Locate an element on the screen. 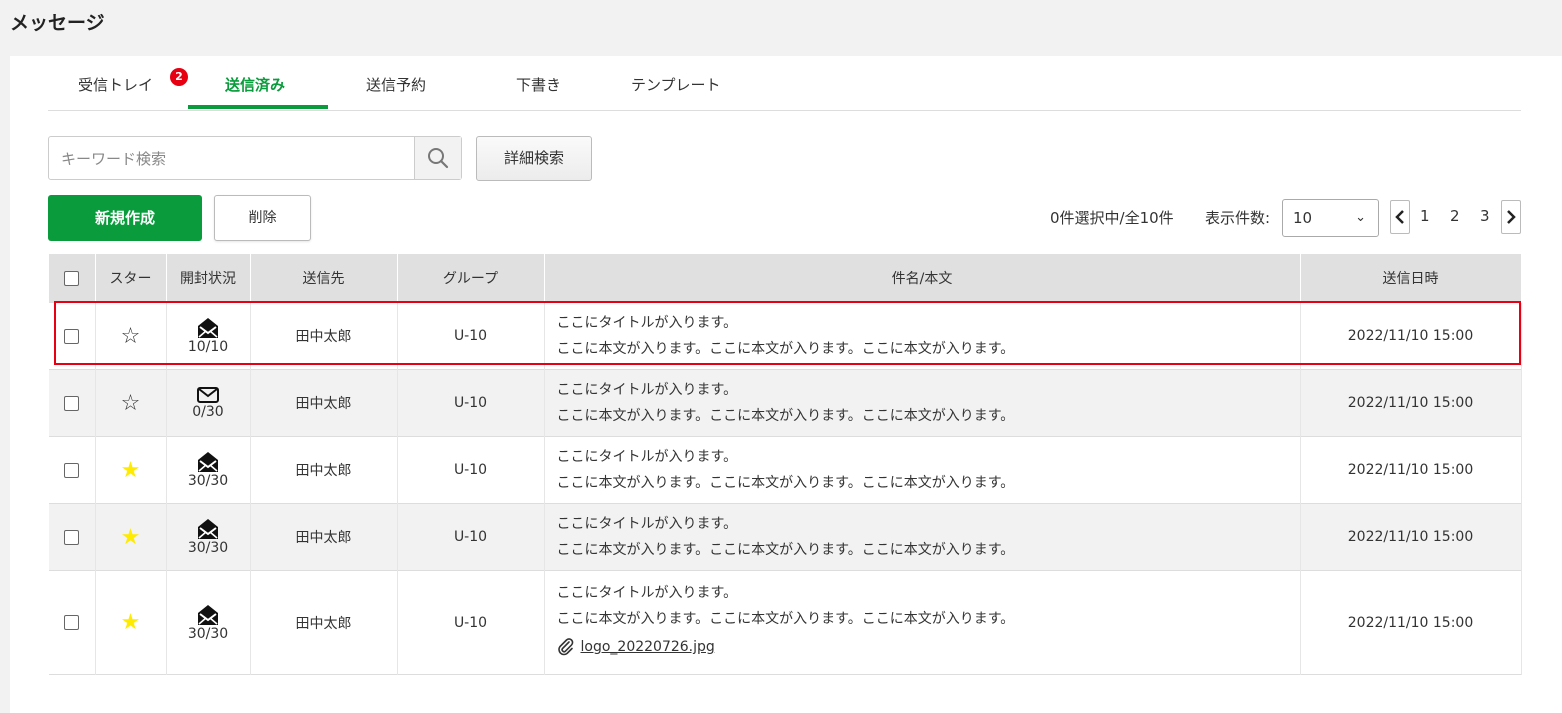 The height and width of the screenshot is (713, 1562). search-box is located at coordinates (255, 158).